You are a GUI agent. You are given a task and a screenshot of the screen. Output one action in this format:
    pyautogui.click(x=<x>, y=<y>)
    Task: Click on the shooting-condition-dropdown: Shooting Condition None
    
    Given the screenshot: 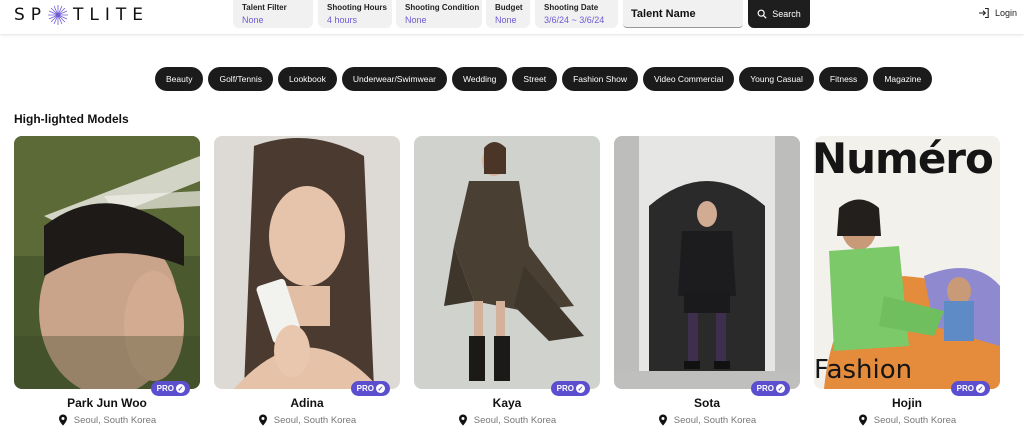 What is the action you would take?
    pyautogui.click(x=439, y=14)
    